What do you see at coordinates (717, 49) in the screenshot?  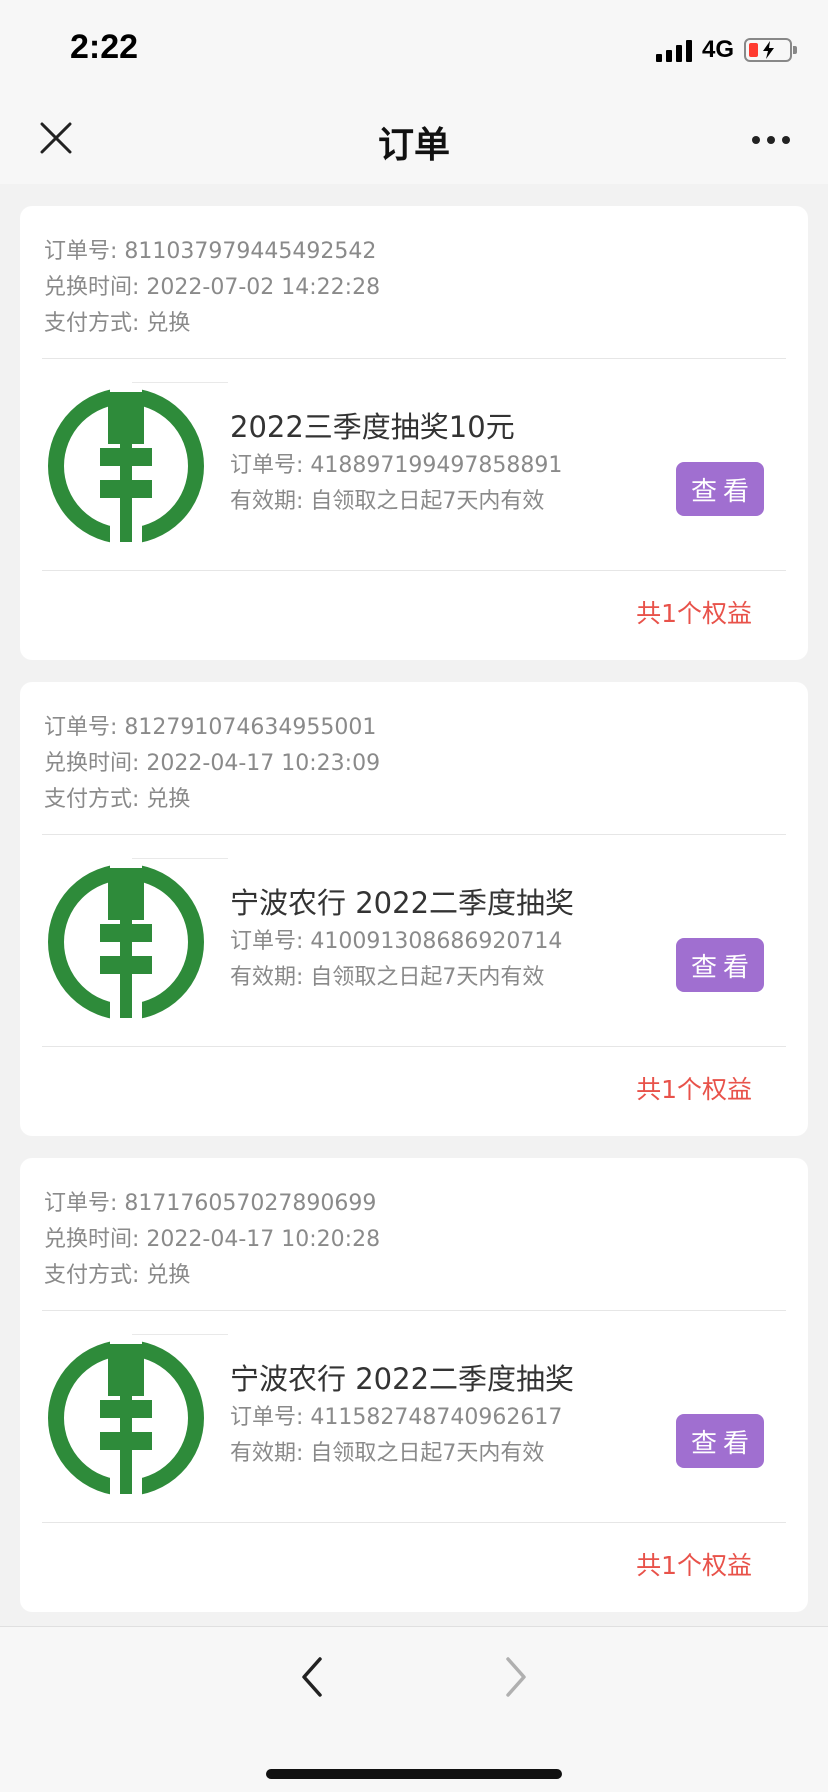 I see `network-type: 4G` at bounding box center [717, 49].